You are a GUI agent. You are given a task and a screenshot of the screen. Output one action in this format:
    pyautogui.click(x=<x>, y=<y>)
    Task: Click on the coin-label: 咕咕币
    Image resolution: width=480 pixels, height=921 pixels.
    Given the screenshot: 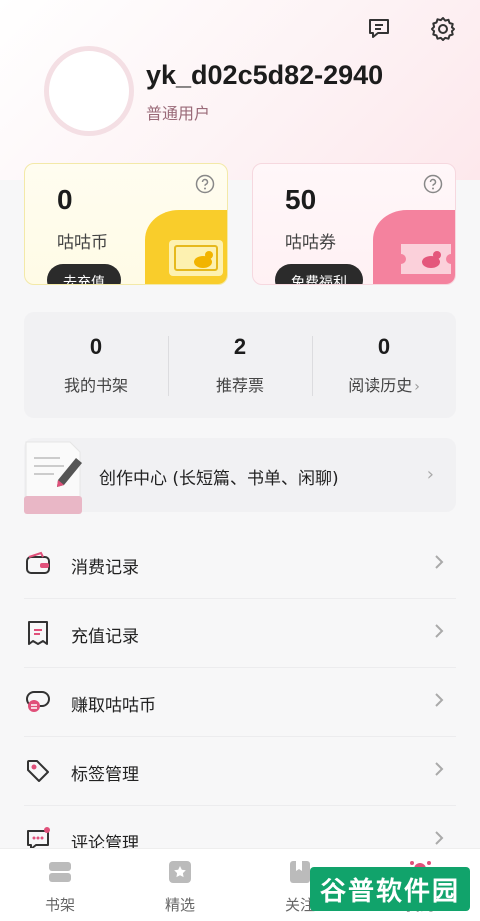 What is the action you would take?
    pyautogui.click(x=82, y=243)
    